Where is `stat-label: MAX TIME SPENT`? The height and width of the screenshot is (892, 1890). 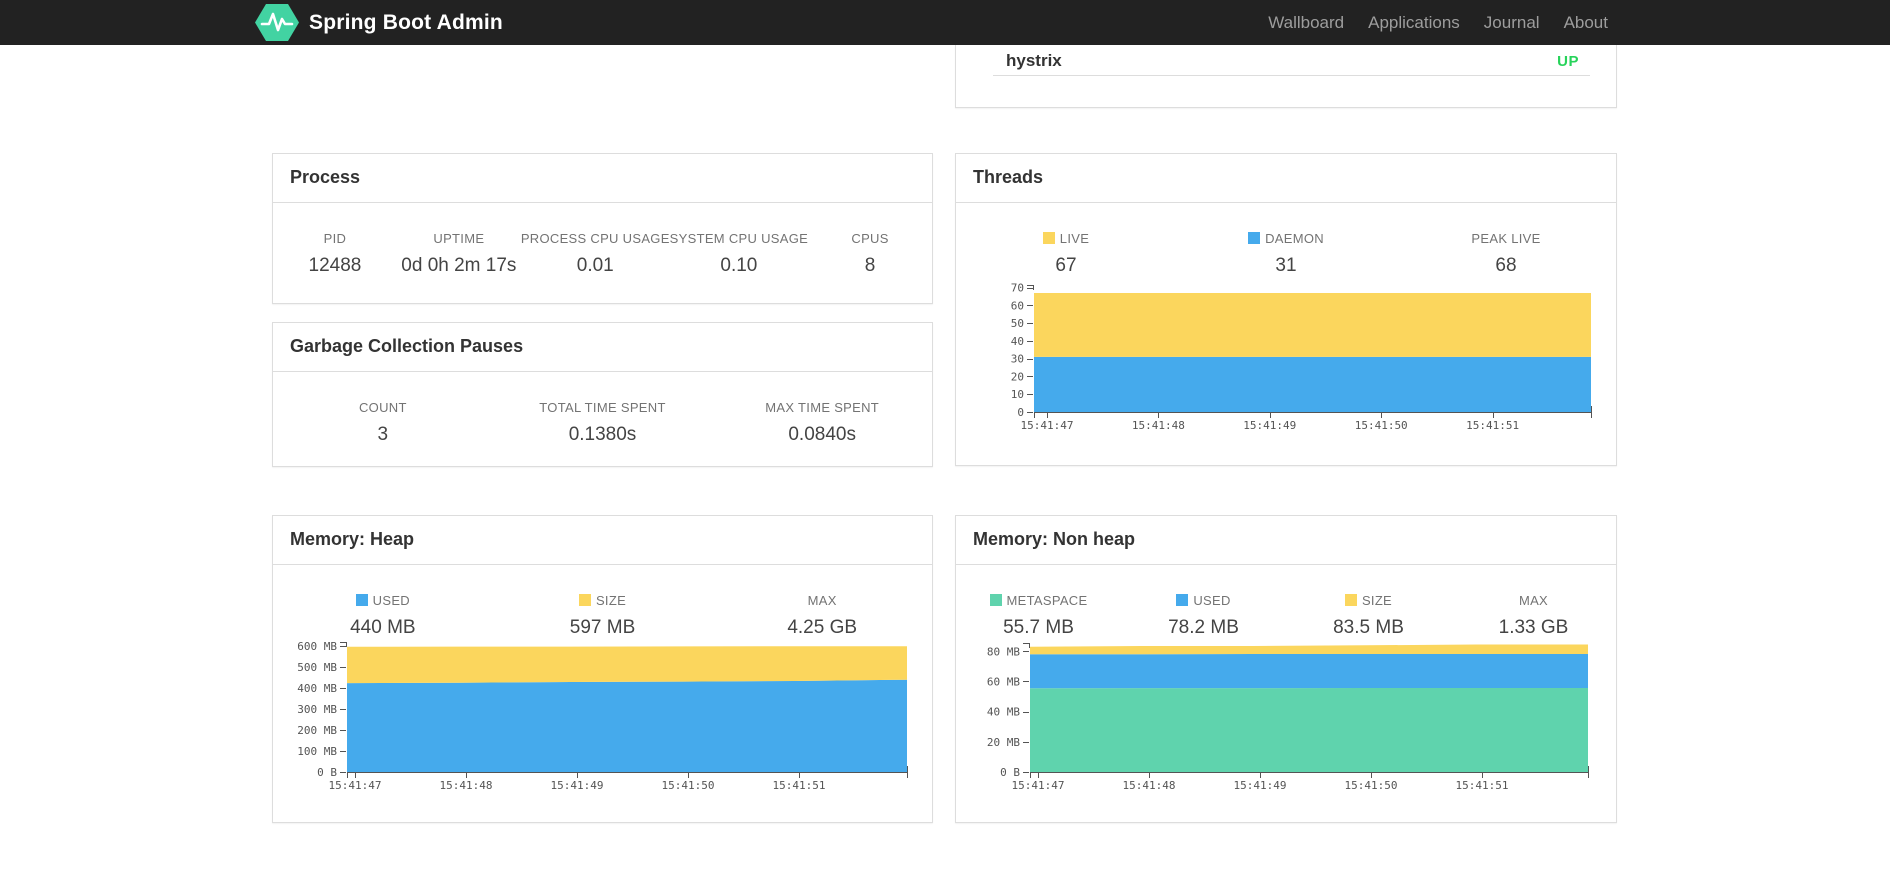
stat-label: MAX TIME SPENT is located at coordinates (822, 407).